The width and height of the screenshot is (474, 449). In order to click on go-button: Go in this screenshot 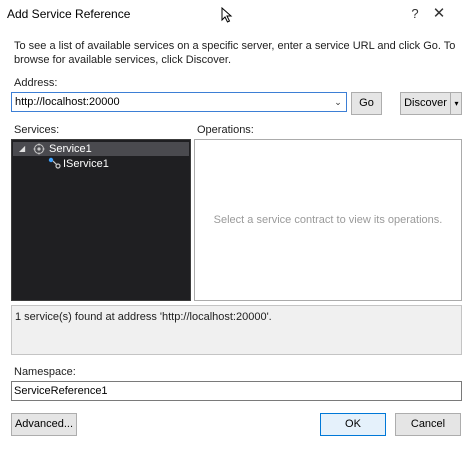, I will do `click(366, 103)`.